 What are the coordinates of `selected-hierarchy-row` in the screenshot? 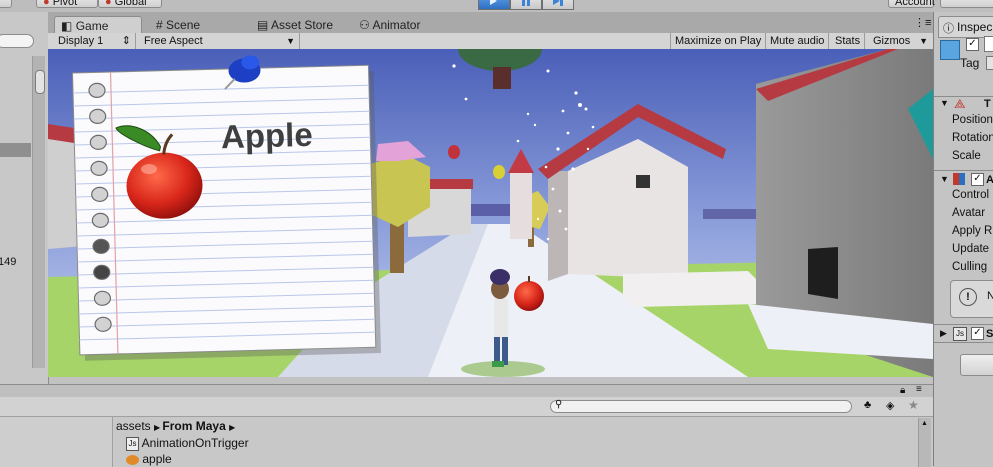 It's located at (15, 150).